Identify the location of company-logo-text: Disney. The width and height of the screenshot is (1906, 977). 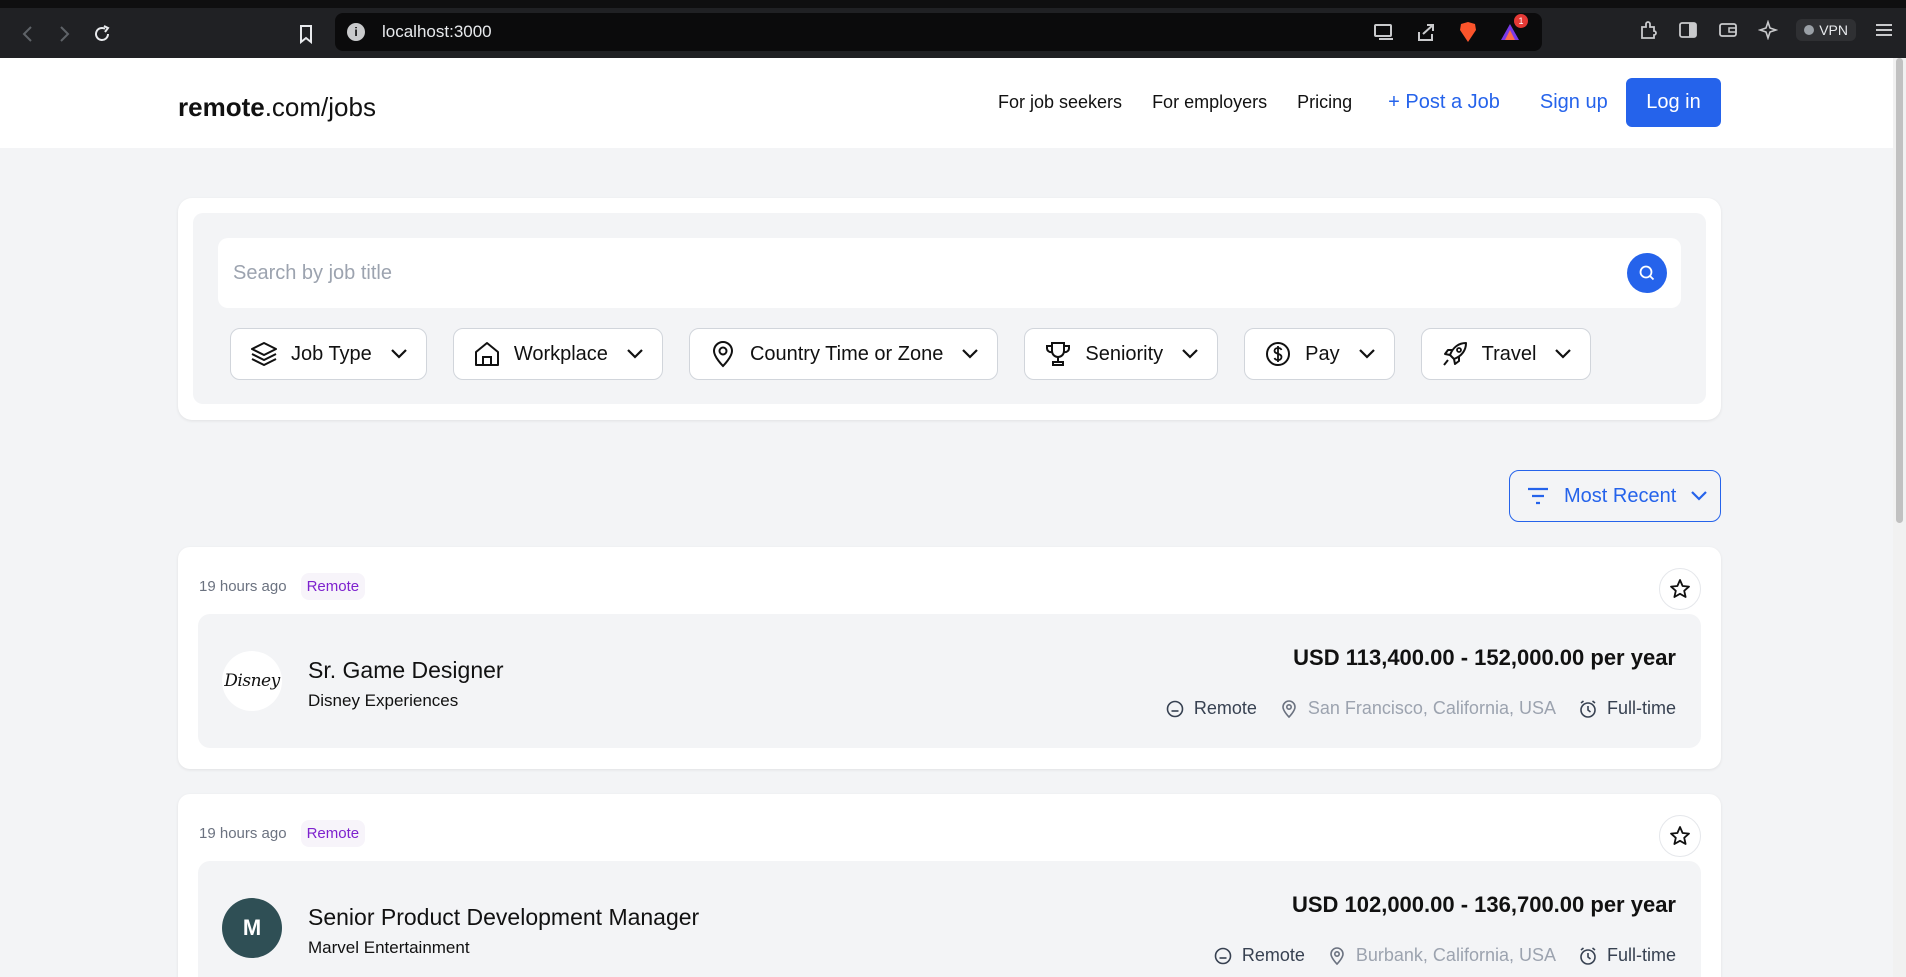
(252, 681).